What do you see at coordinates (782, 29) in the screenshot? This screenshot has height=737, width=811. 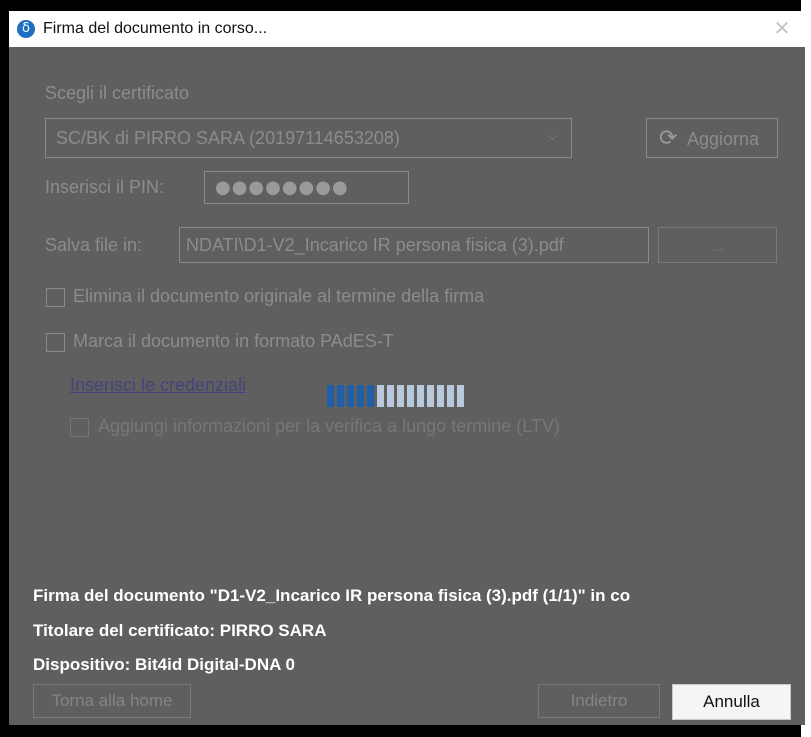 I see `close-icon: ✕` at bounding box center [782, 29].